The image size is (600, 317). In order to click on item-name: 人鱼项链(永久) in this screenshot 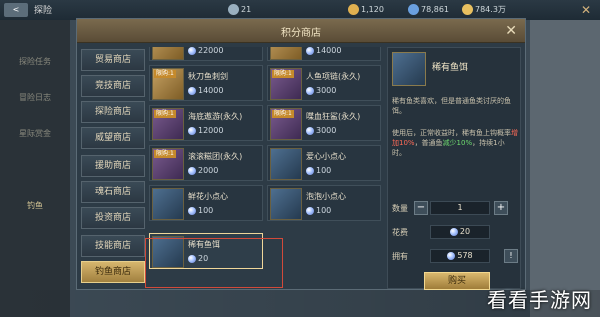, I will do `click(333, 76)`.